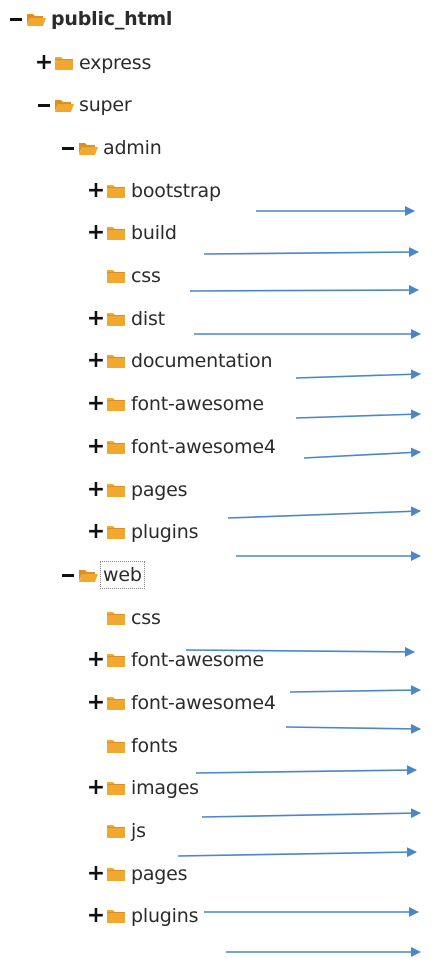 The height and width of the screenshot is (965, 436). Describe the element at coordinates (148, 319) in the screenshot. I see `tree-node-label: dist` at that location.